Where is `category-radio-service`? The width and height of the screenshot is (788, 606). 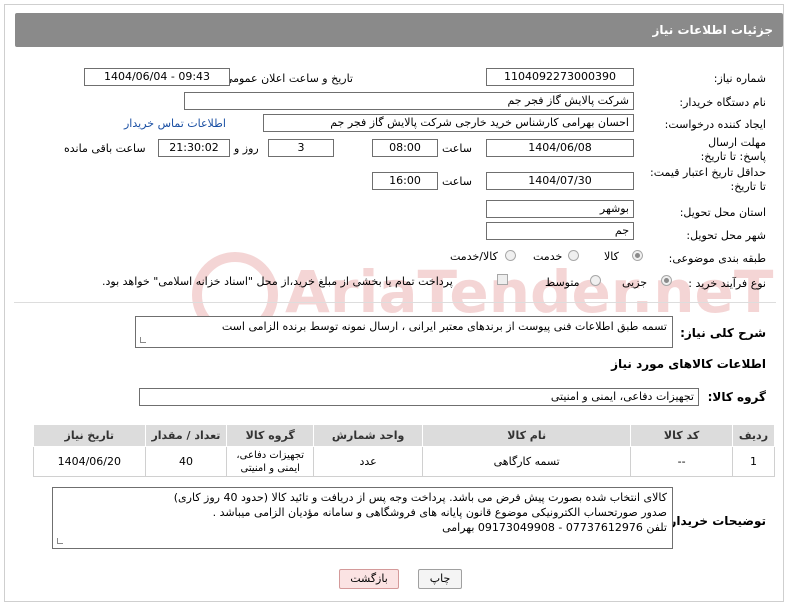 category-radio-service is located at coordinates (573, 255).